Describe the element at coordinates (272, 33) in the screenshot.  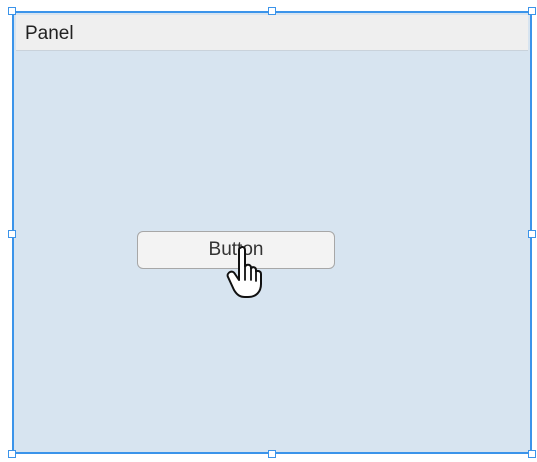
I see `panel-header: Panel` at that location.